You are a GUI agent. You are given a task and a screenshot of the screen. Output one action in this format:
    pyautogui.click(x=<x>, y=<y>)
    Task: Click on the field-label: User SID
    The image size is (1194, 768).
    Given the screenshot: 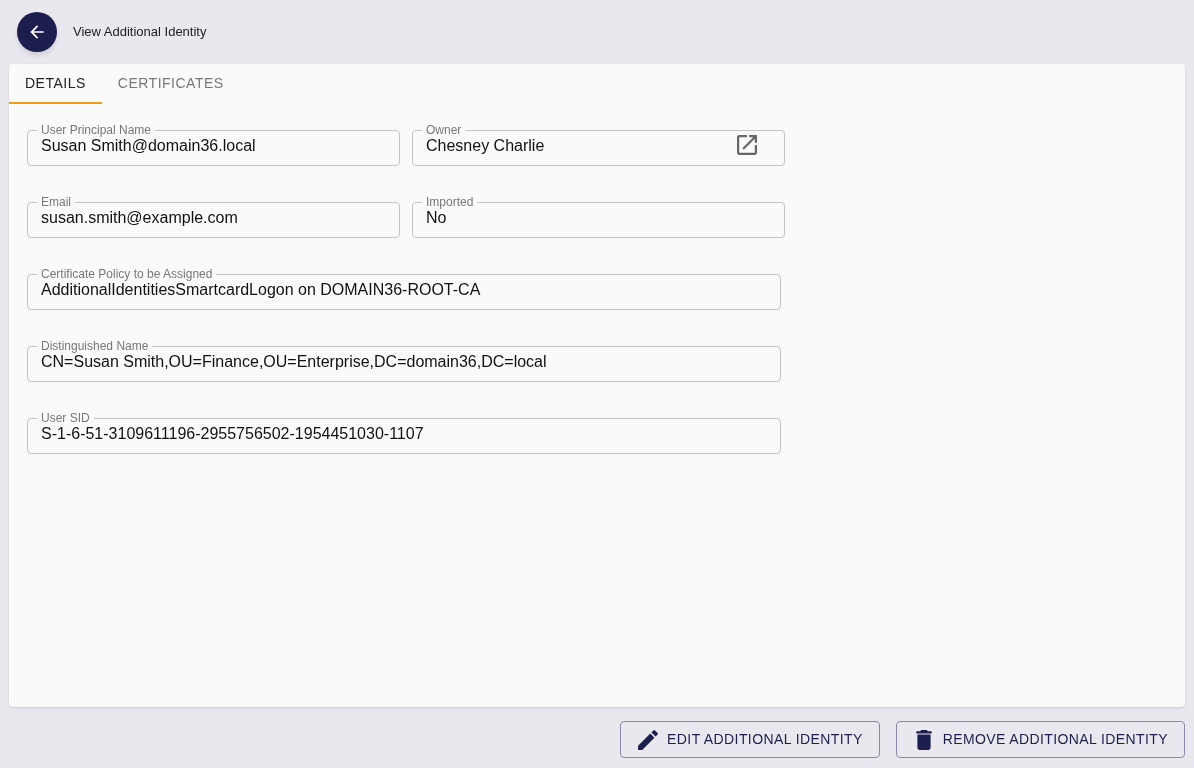 What is the action you would take?
    pyautogui.click(x=65, y=418)
    